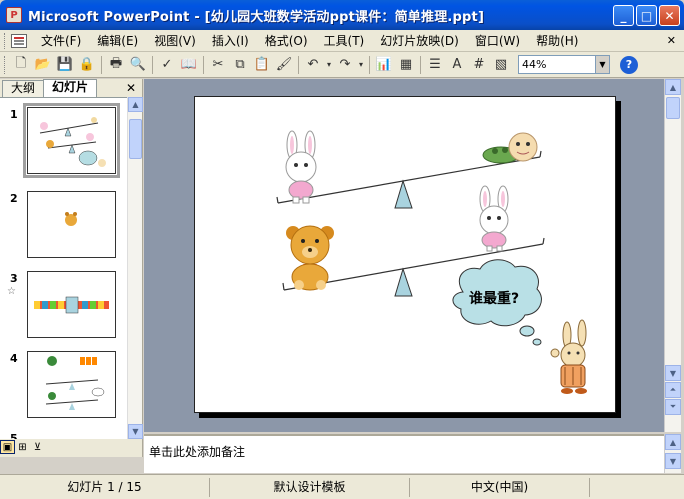  What do you see at coordinates (301, 167) in the screenshot?
I see `bunny-top-left` at bounding box center [301, 167].